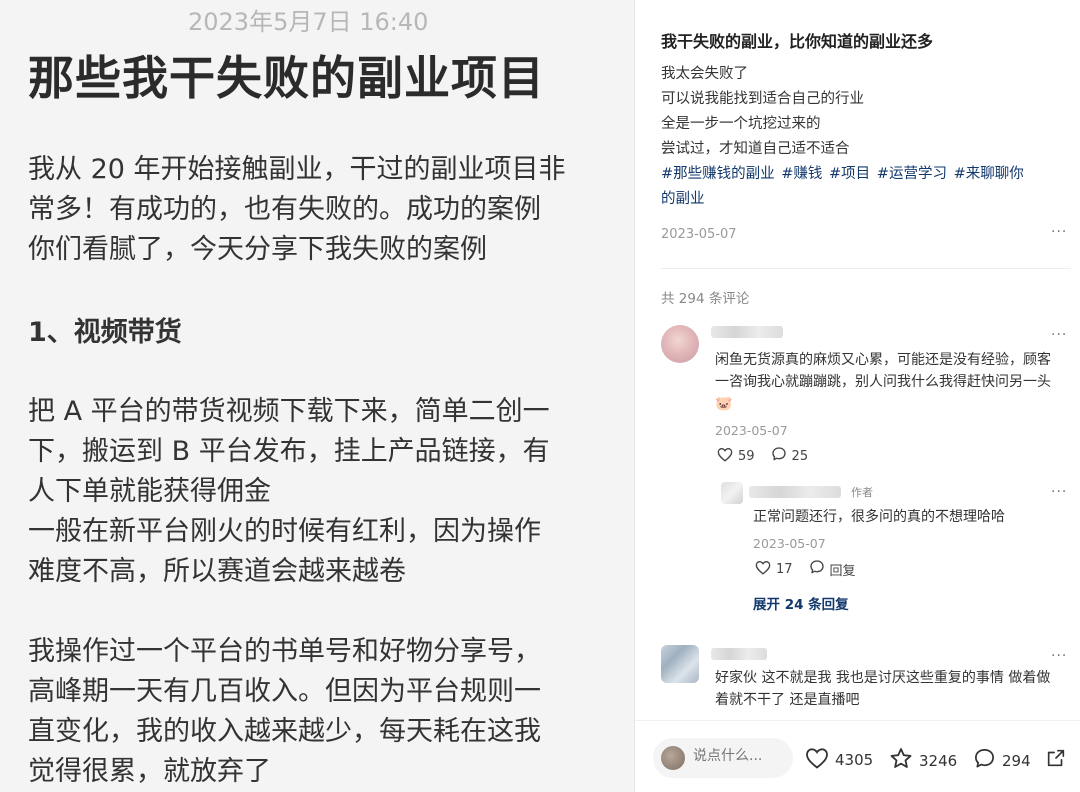  I want to click on para-line: 难度不高，所以赛道会越来越卷, so click(217, 571).